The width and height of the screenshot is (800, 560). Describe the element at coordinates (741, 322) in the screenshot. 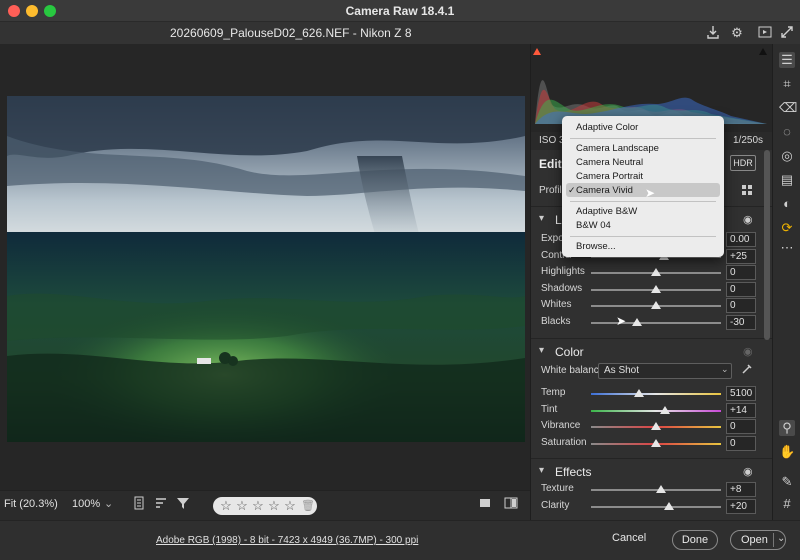

I see `slider-value-field: -30` at that location.